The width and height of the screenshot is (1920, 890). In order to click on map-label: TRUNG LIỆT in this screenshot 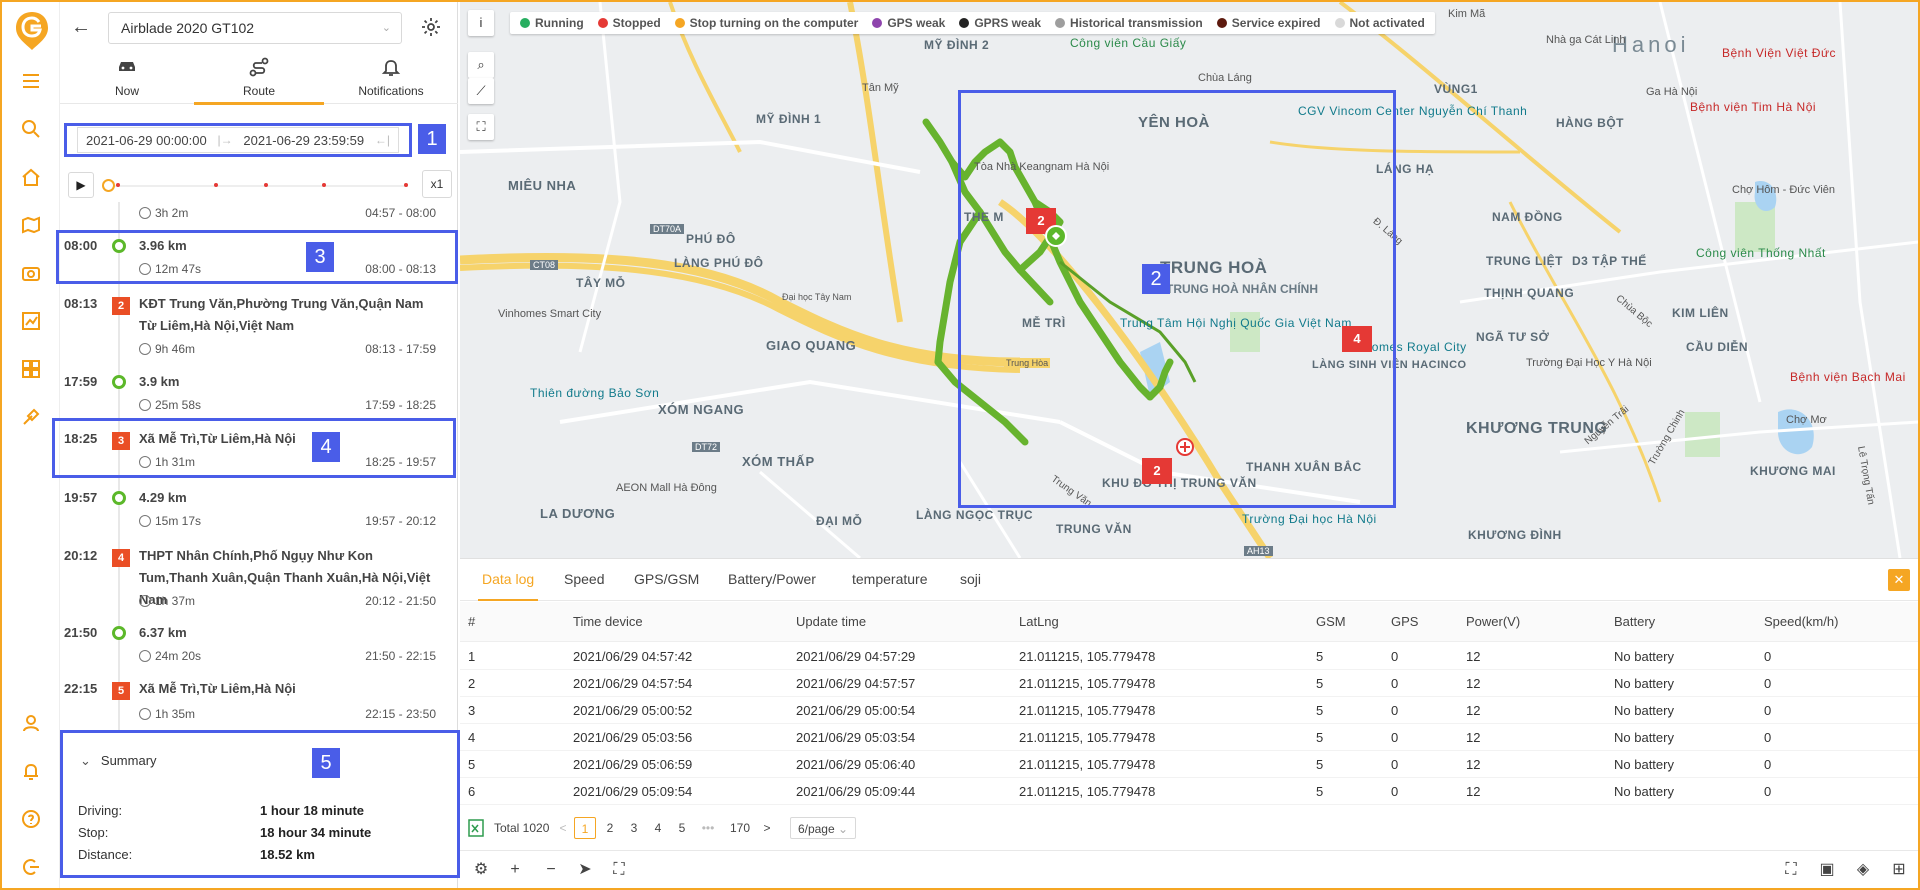, I will do `click(1524, 261)`.